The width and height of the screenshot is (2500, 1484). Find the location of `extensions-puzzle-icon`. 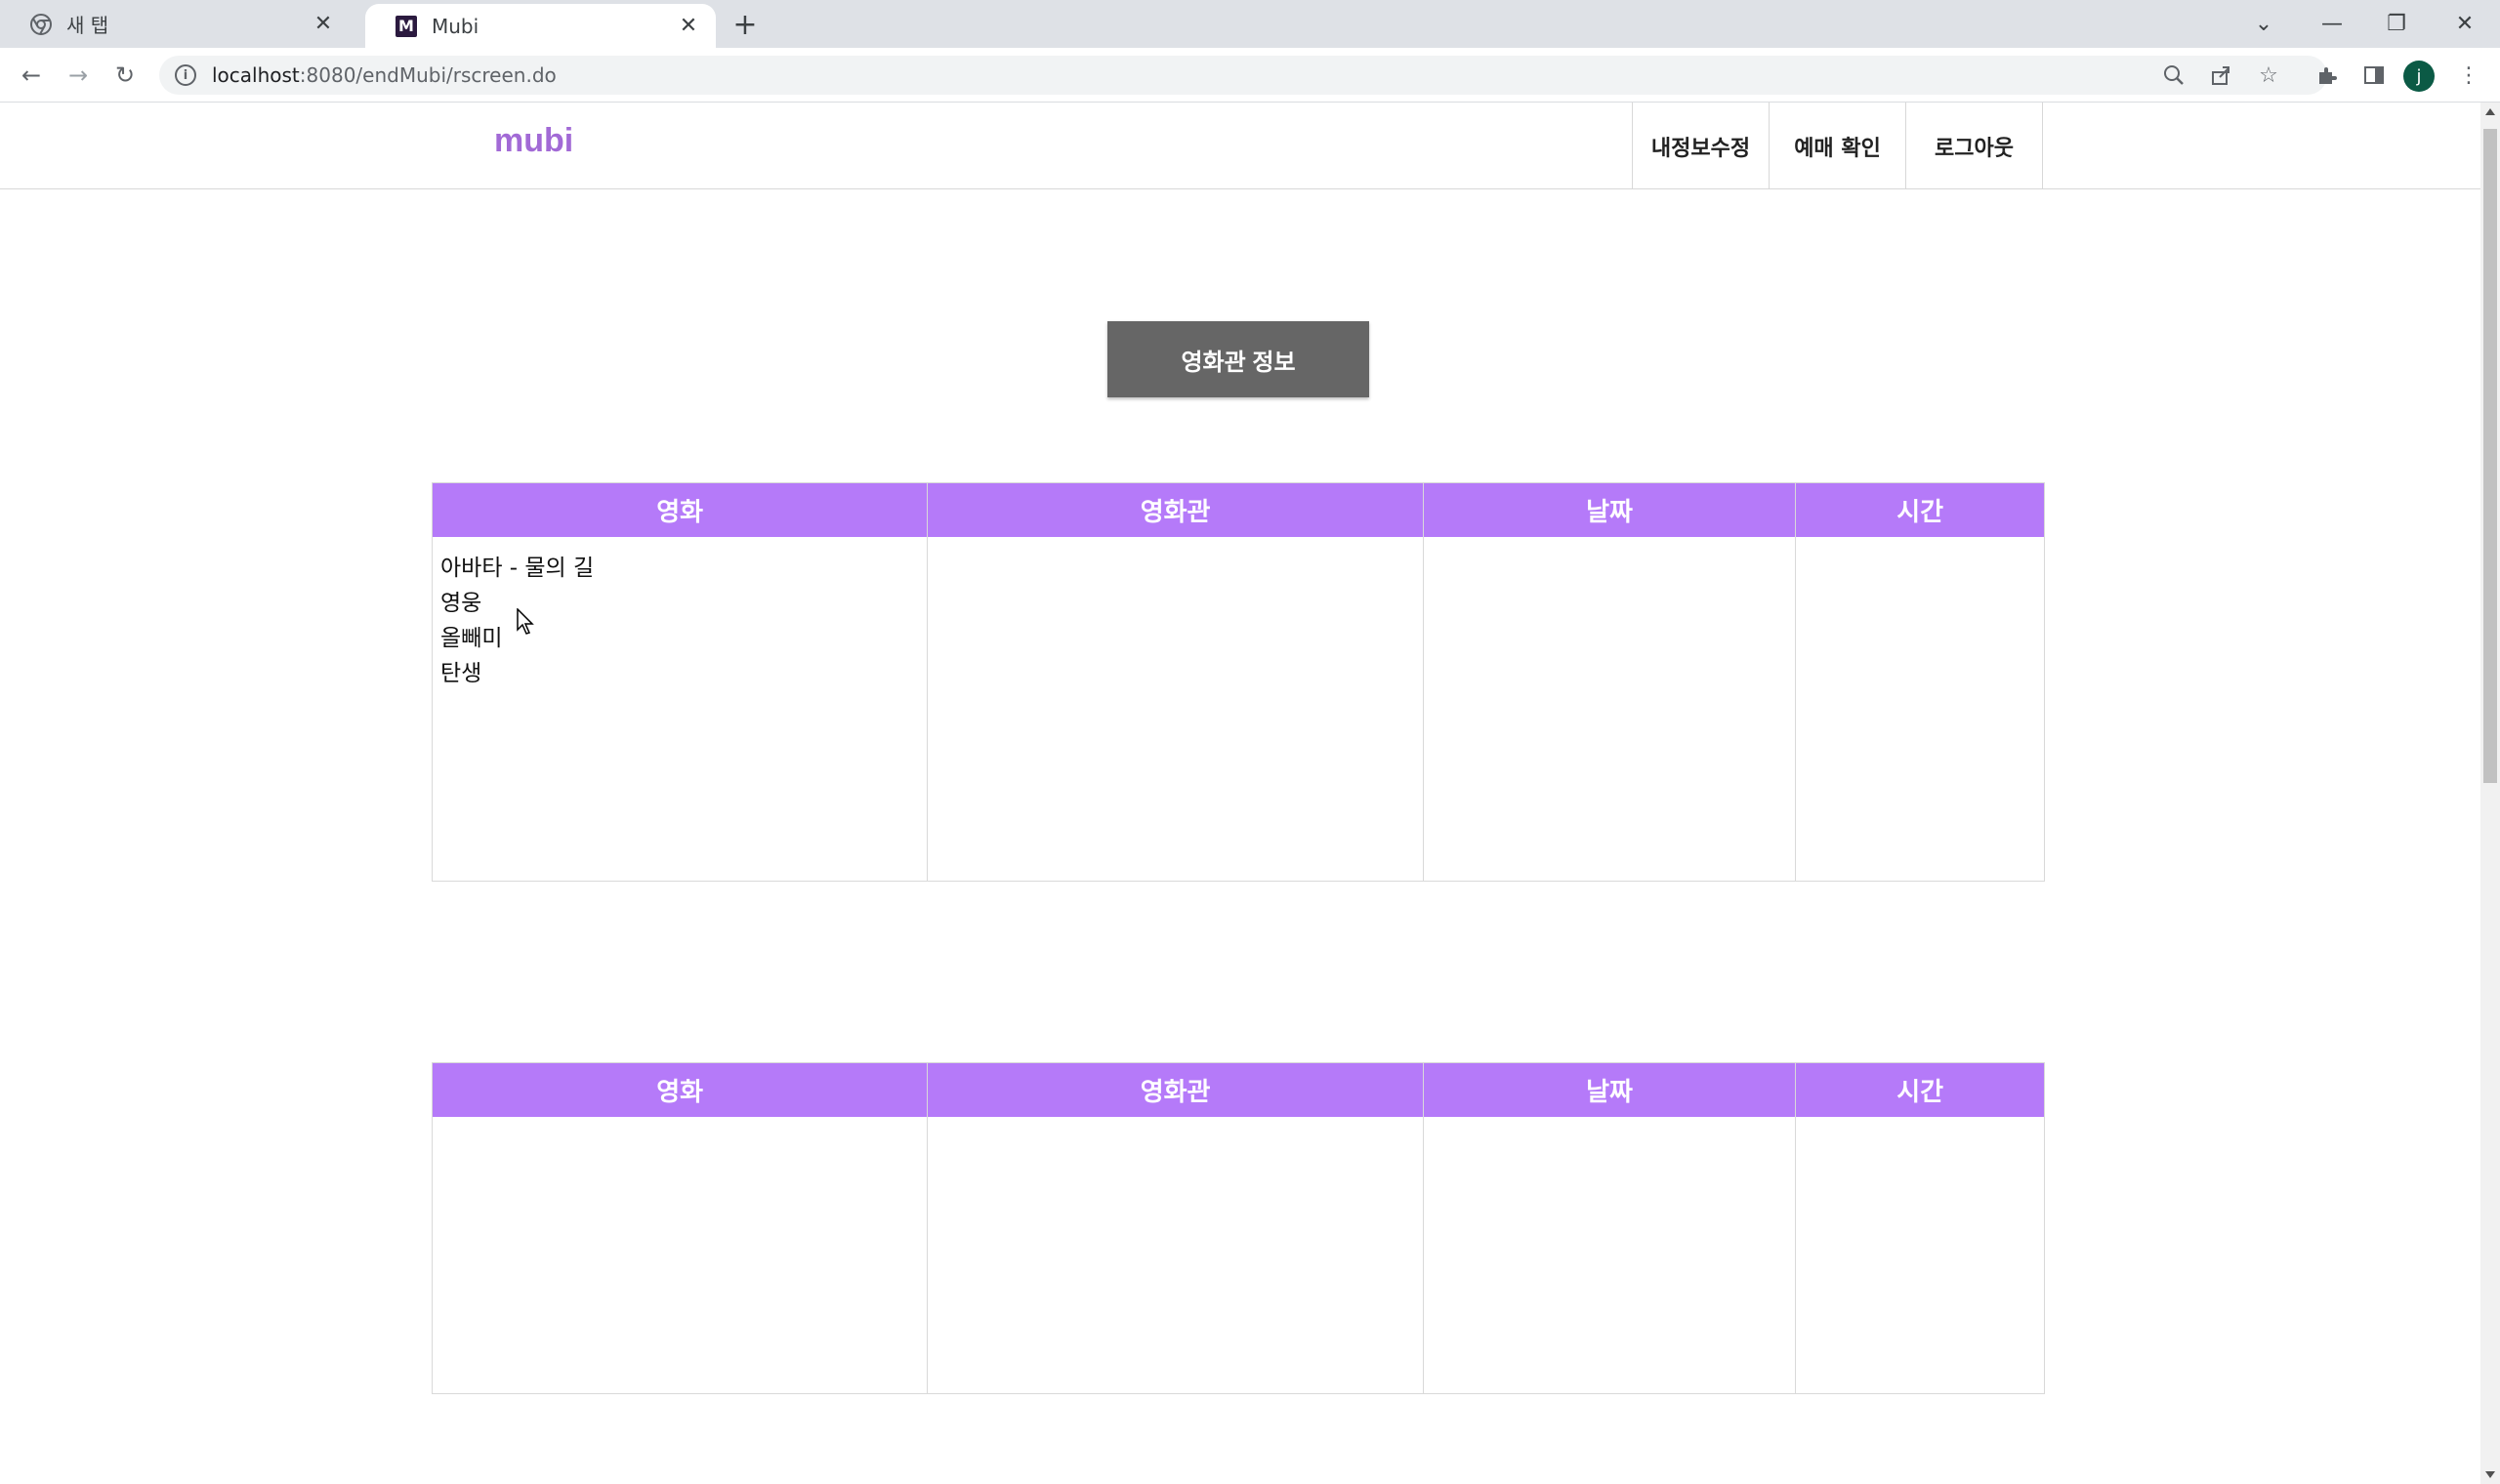

extensions-puzzle-icon is located at coordinates (2327, 75).